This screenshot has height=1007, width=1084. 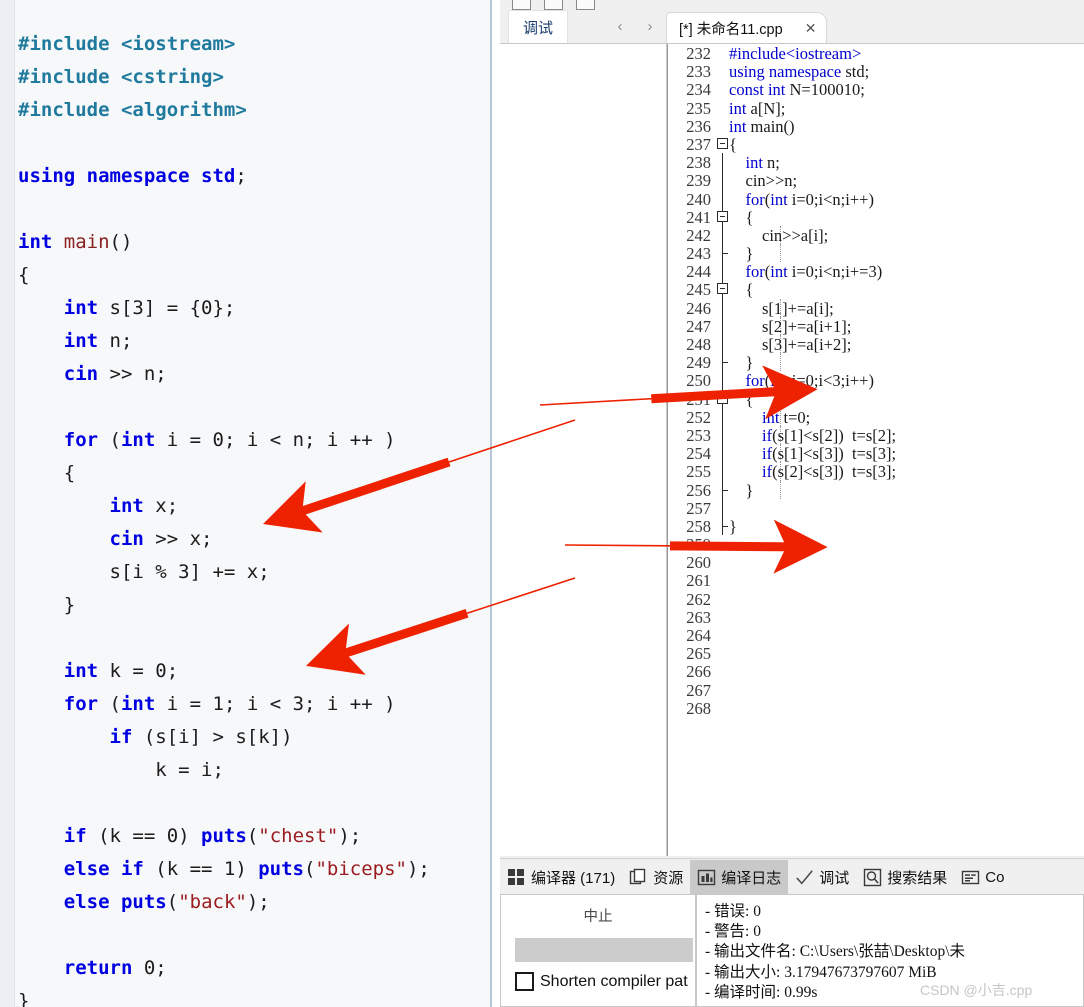 What do you see at coordinates (875, 562) in the screenshot?
I see `editor-line: 260` at bounding box center [875, 562].